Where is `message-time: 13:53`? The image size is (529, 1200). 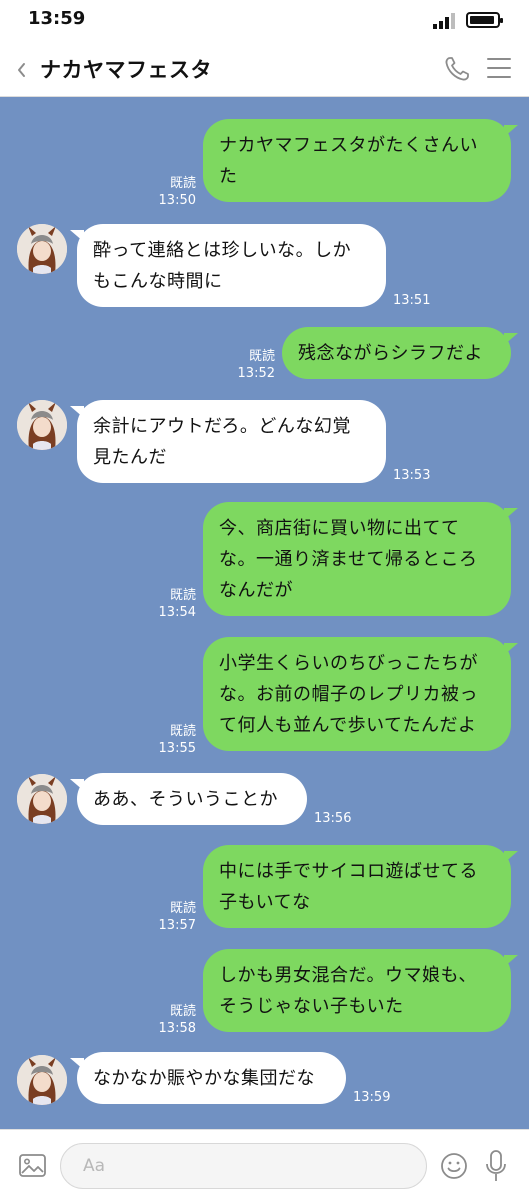 message-time: 13:53 is located at coordinates (412, 475).